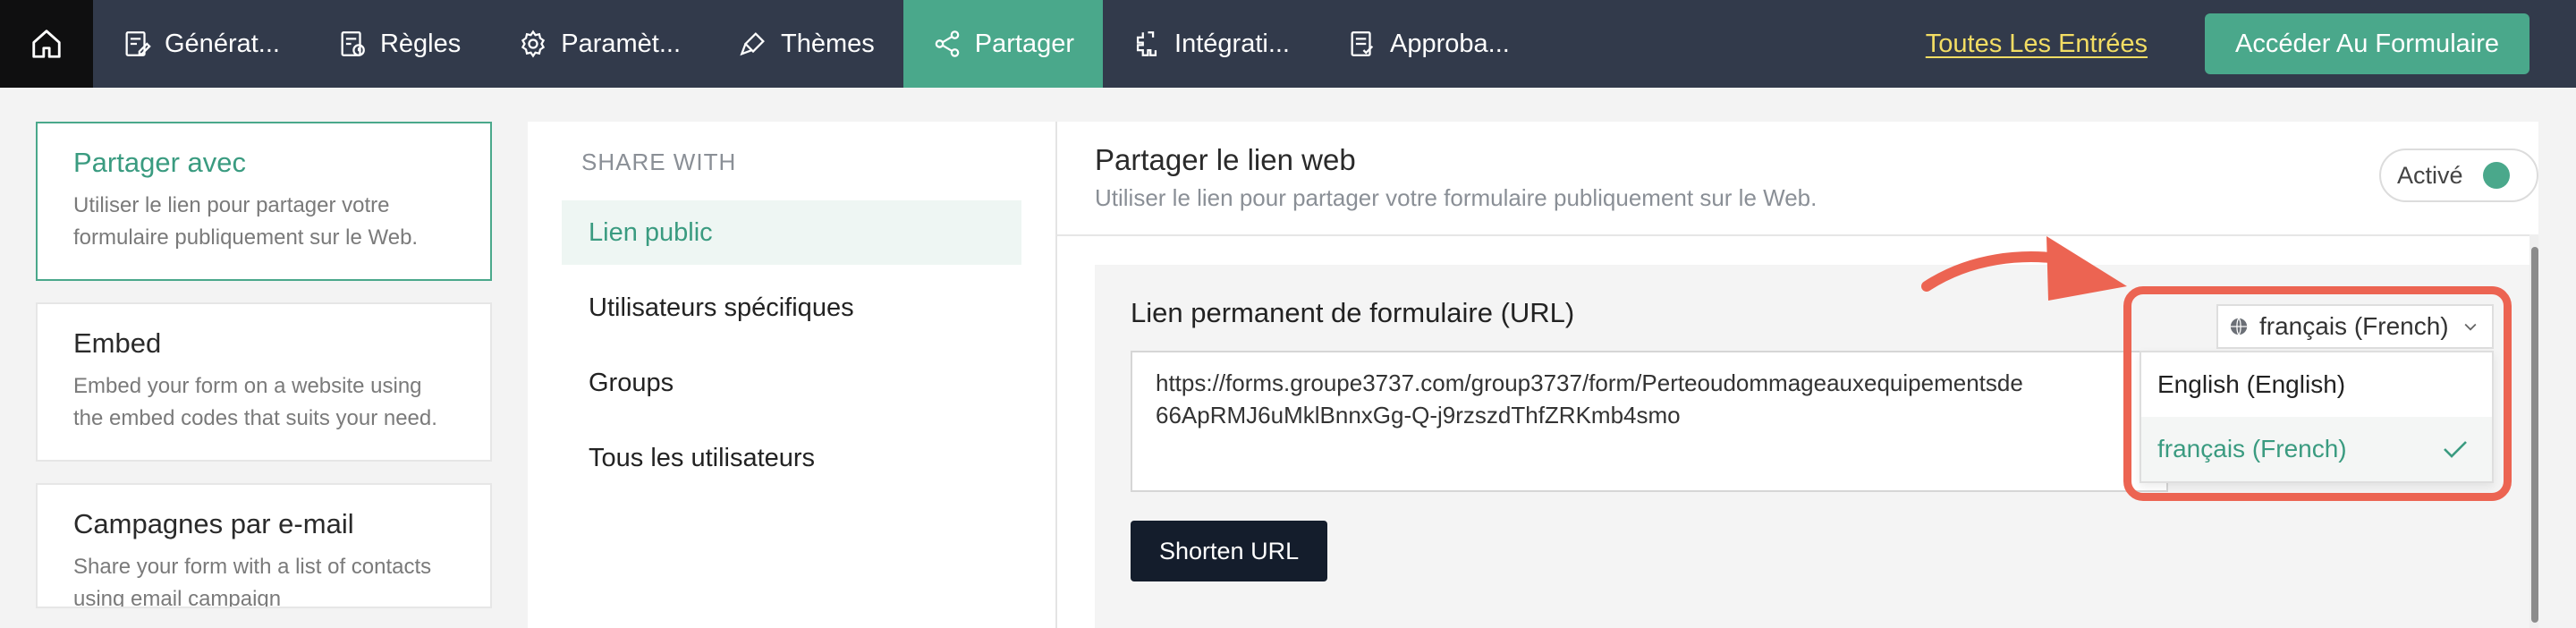 The width and height of the screenshot is (2576, 628). Describe the element at coordinates (791, 232) in the screenshot. I see `share-with-public-link: Lien public` at that location.